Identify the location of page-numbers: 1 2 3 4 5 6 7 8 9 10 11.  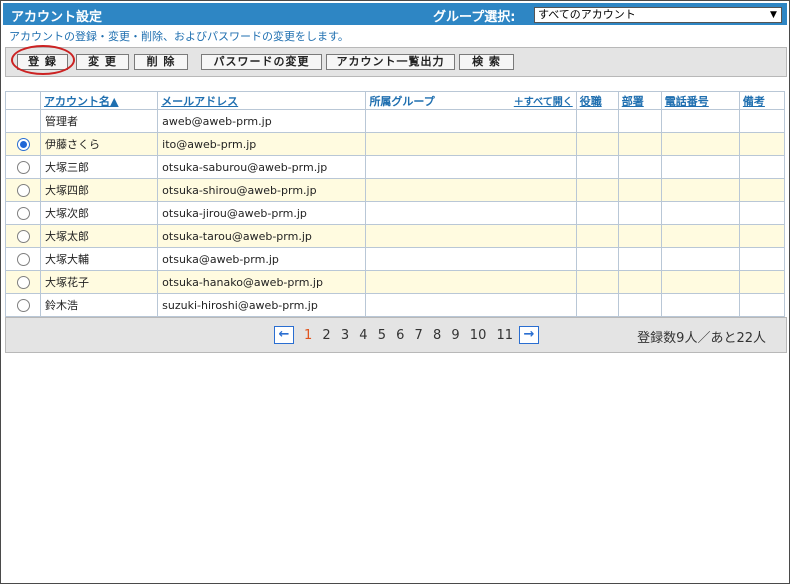
(411, 335).